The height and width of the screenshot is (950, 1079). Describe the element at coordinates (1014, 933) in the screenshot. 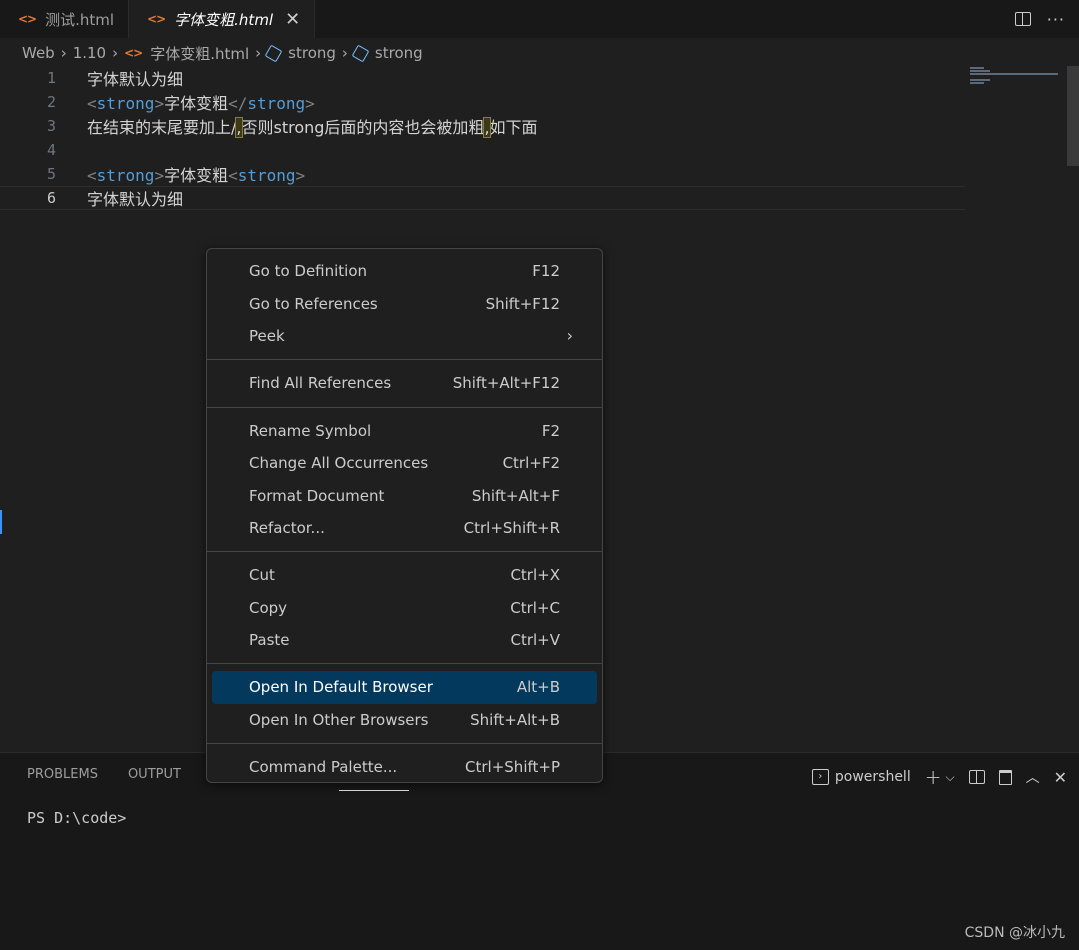

I see `watermark: CSDN @冰小九` at that location.